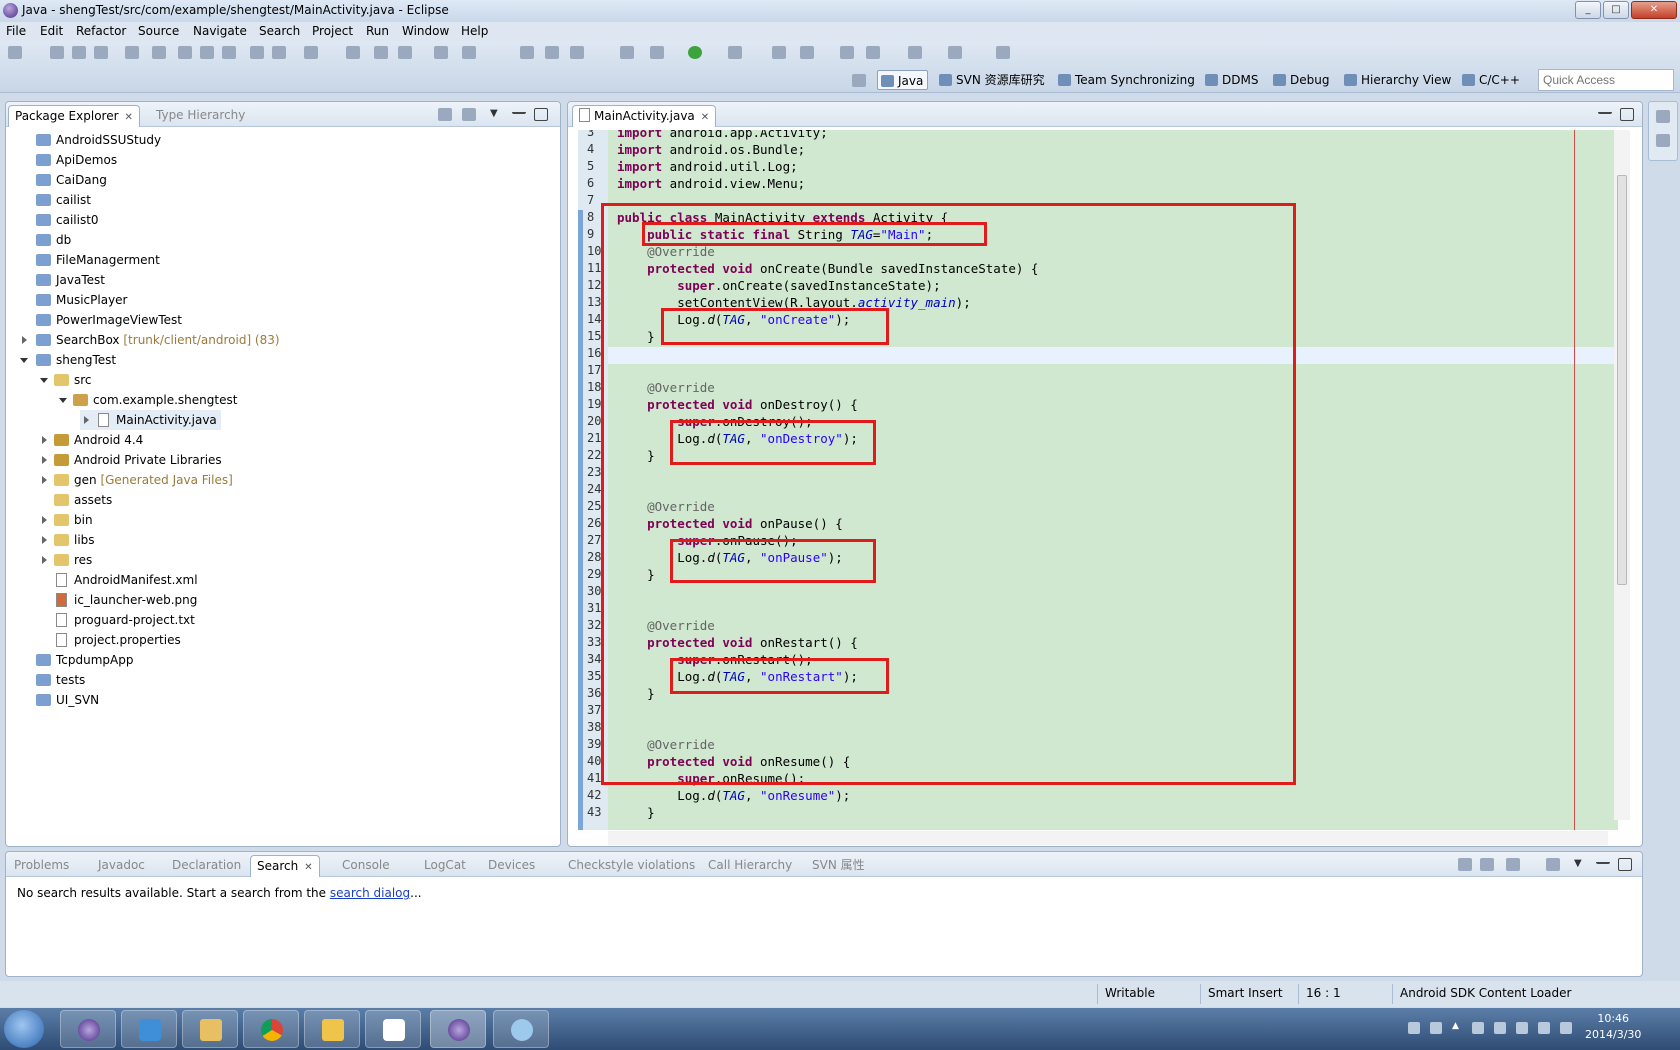 This screenshot has height=1050, width=1680. What do you see at coordinates (271, 1029) in the screenshot?
I see `taskbar-chrome` at bounding box center [271, 1029].